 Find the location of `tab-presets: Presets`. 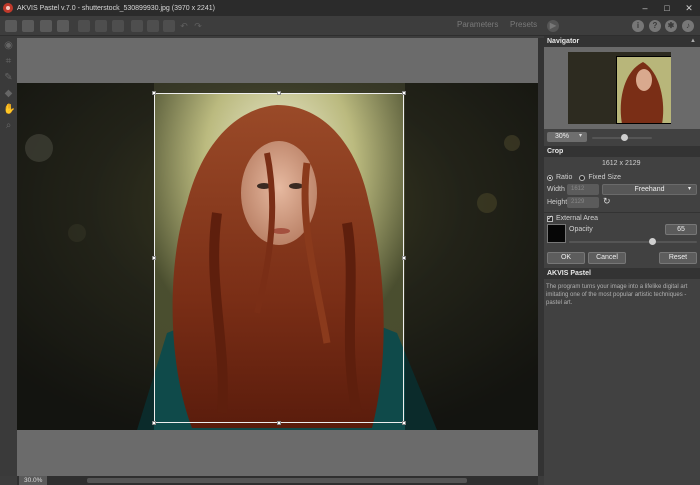

tab-presets: Presets is located at coordinates (523, 24).